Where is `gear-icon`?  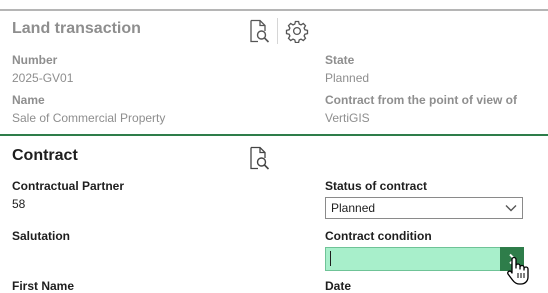 gear-icon is located at coordinates (297, 31).